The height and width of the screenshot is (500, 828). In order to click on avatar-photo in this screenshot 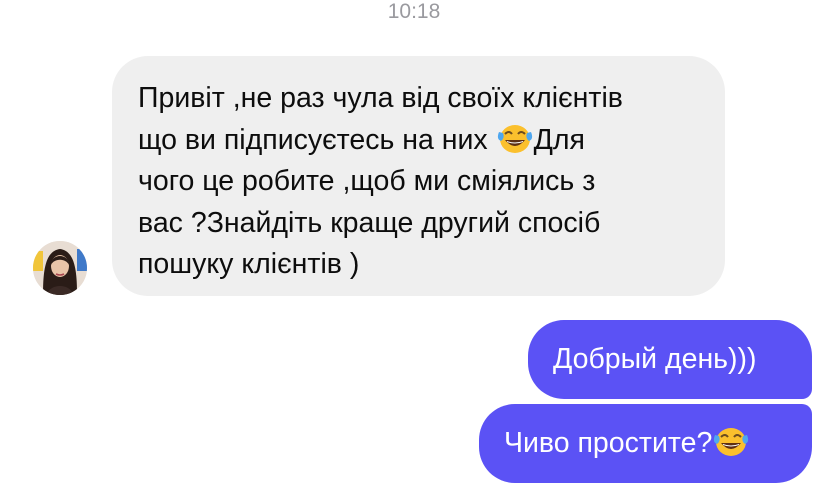, I will do `click(60, 268)`.